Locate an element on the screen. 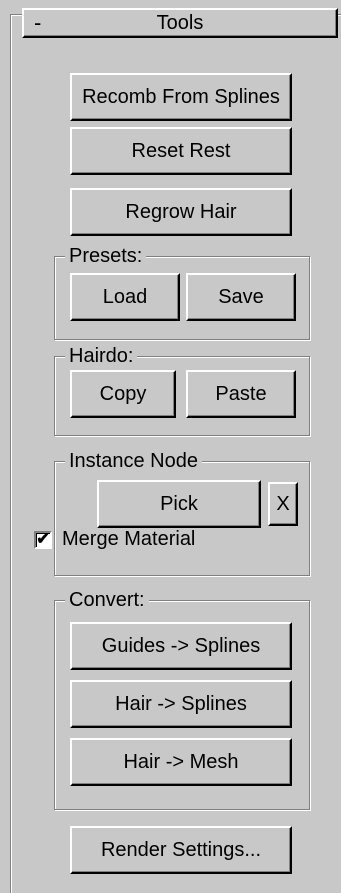 The width and height of the screenshot is (341, 893). hairdo-label: Hairdo: is located at coordinates (101, 356).